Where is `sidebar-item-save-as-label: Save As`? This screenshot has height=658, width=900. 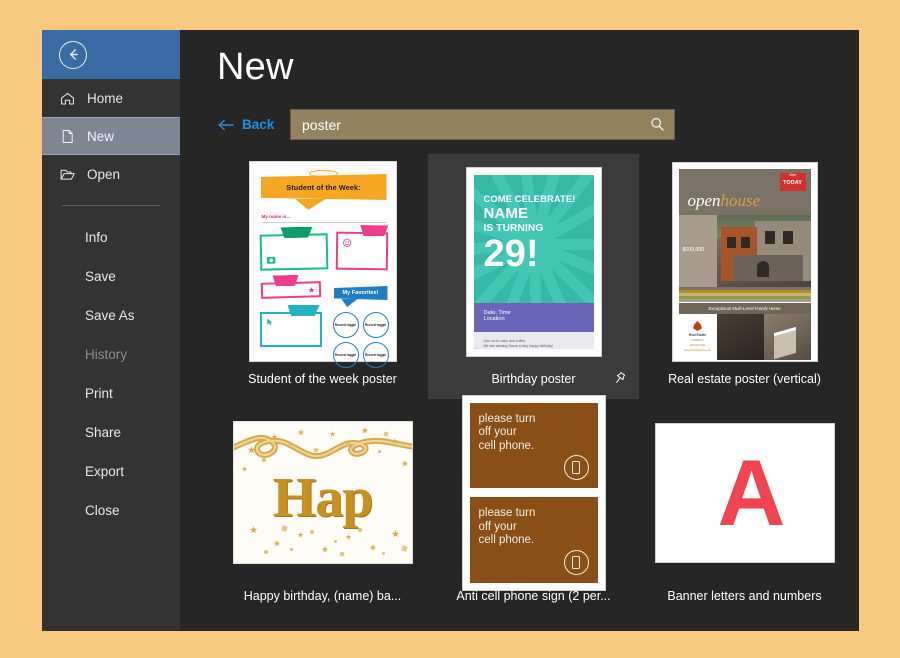
sidebar-item-save-as-label: Save As is located at coordinates (110, 315).